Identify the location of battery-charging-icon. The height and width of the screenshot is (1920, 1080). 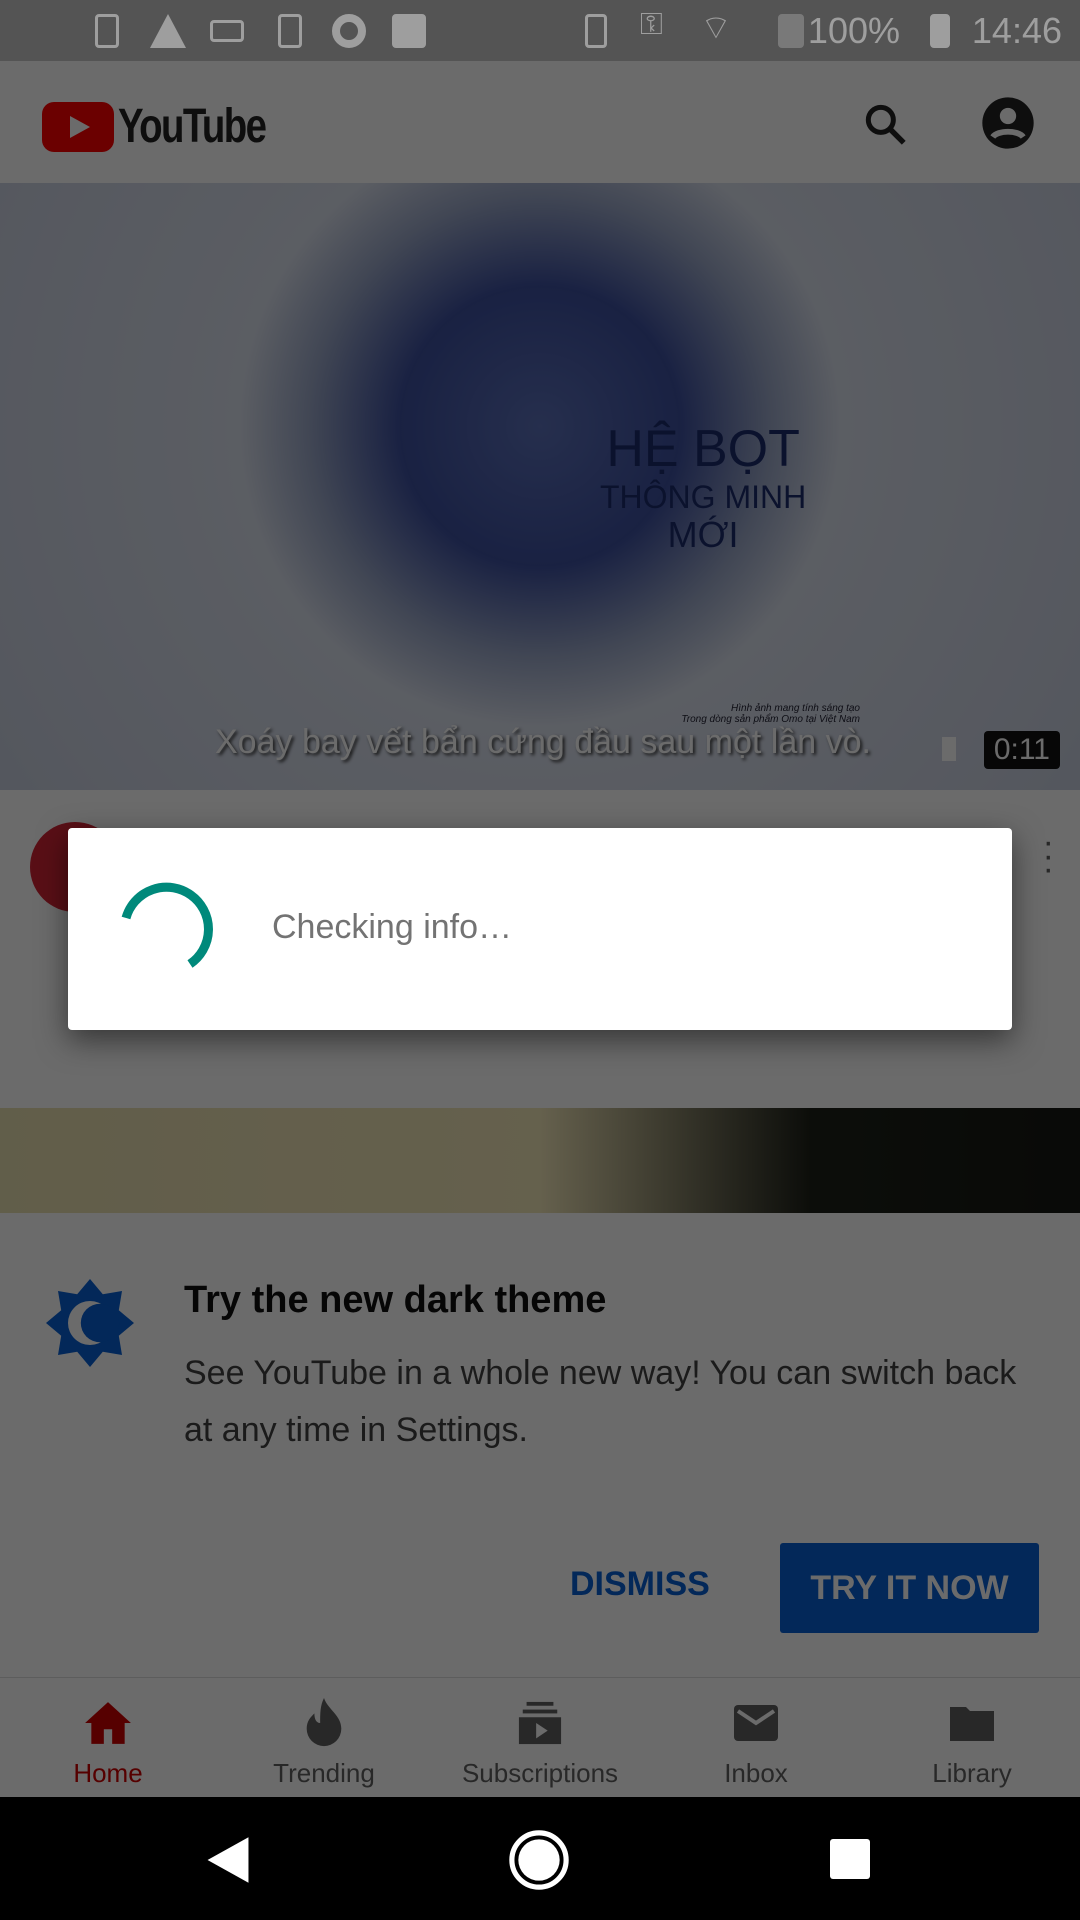
(940, 31).